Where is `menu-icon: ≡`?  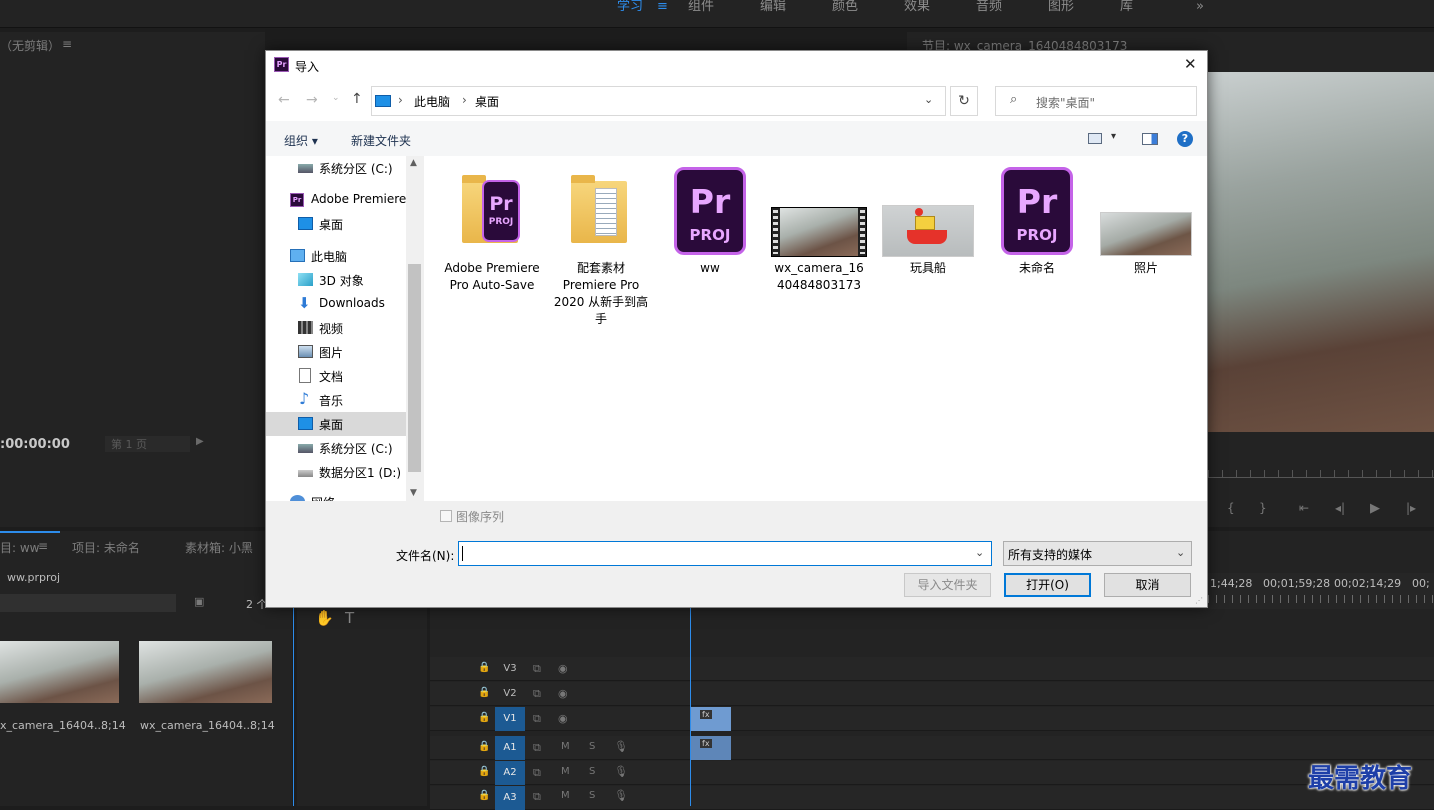 menu-icon: ≡ is located at coordinates (662, 7).